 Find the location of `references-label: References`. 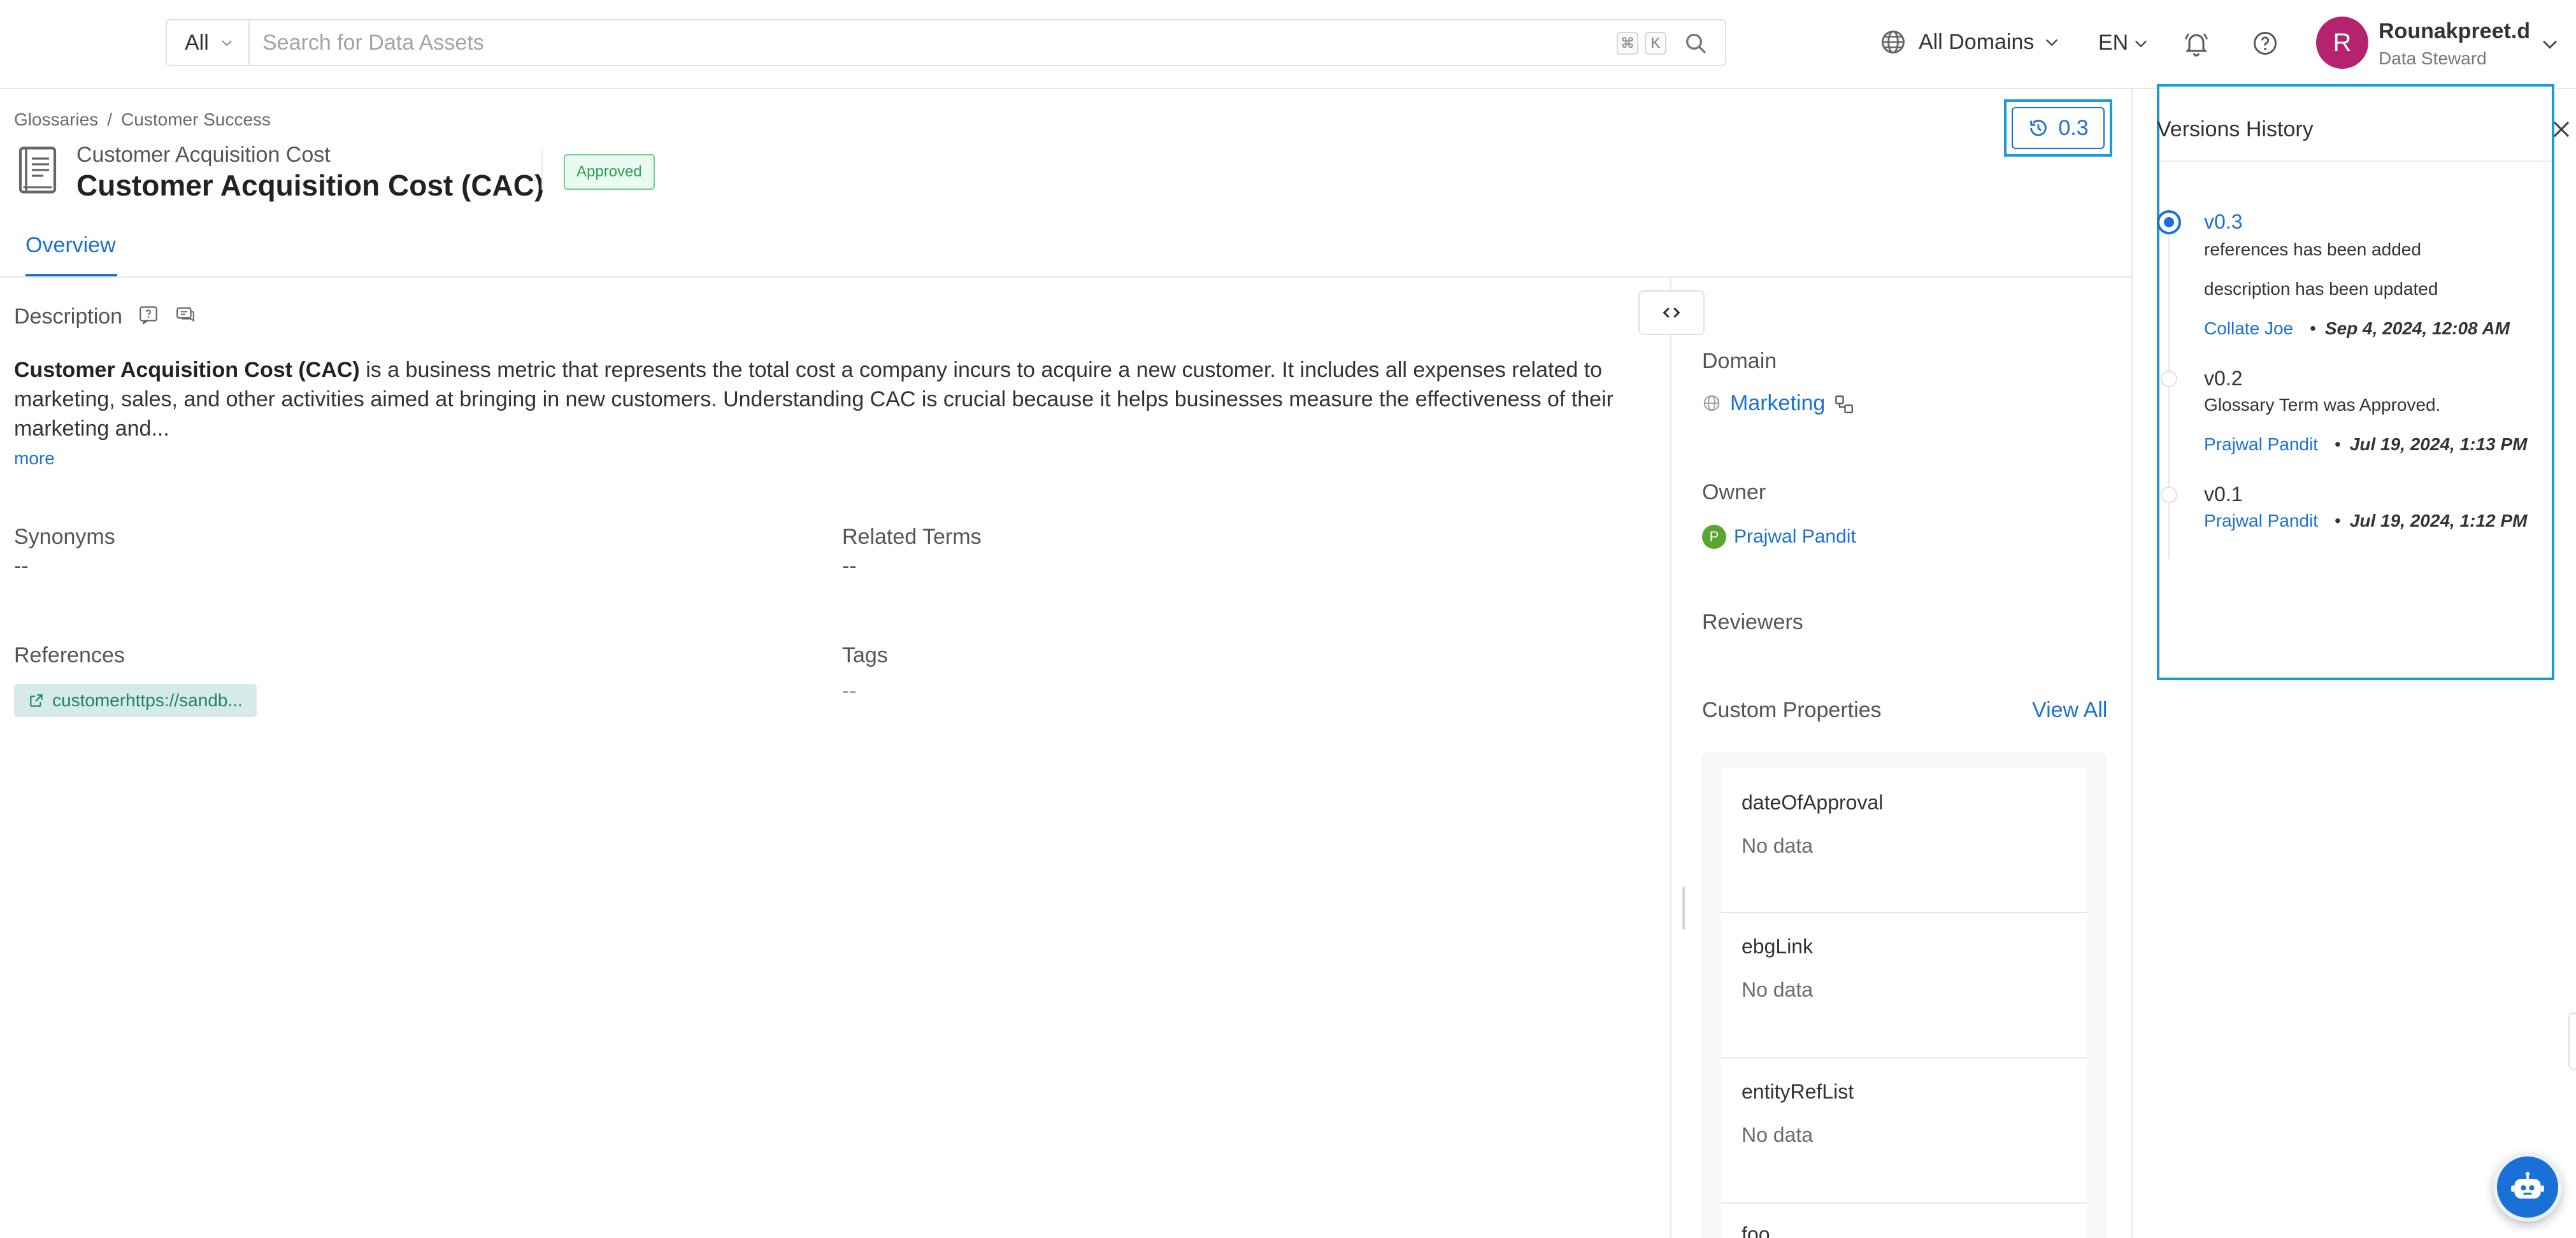

references-label: References is located at coordinates (69, 655).